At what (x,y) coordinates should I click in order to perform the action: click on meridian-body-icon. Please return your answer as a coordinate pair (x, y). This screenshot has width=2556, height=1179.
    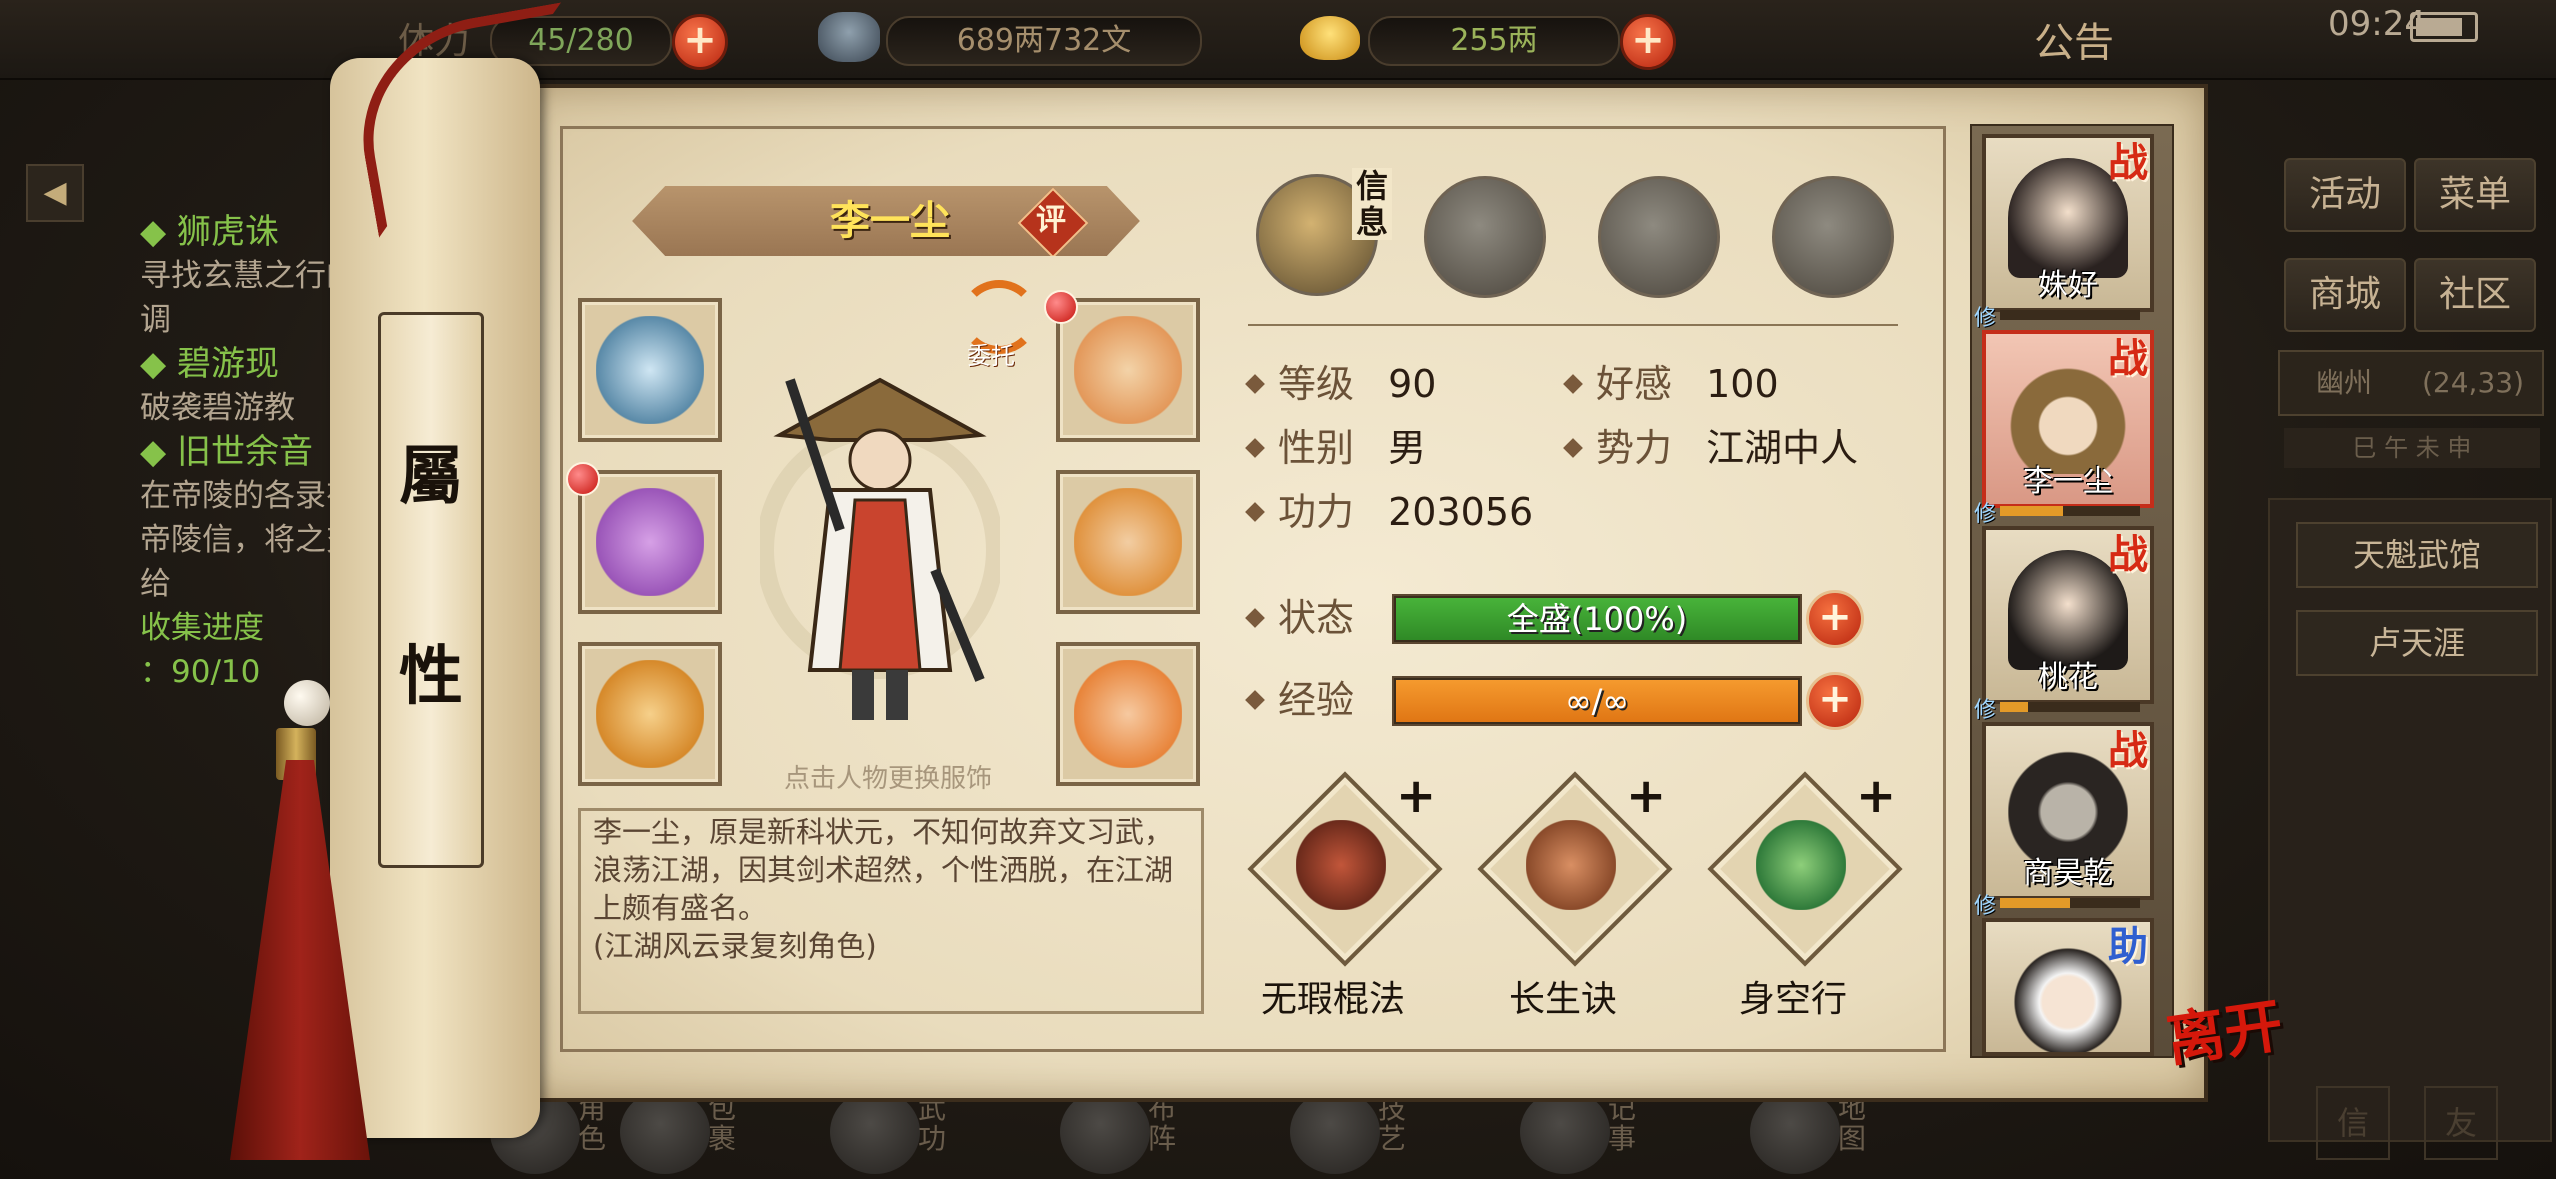
    Looking at the image, I should click on (1833, 237).